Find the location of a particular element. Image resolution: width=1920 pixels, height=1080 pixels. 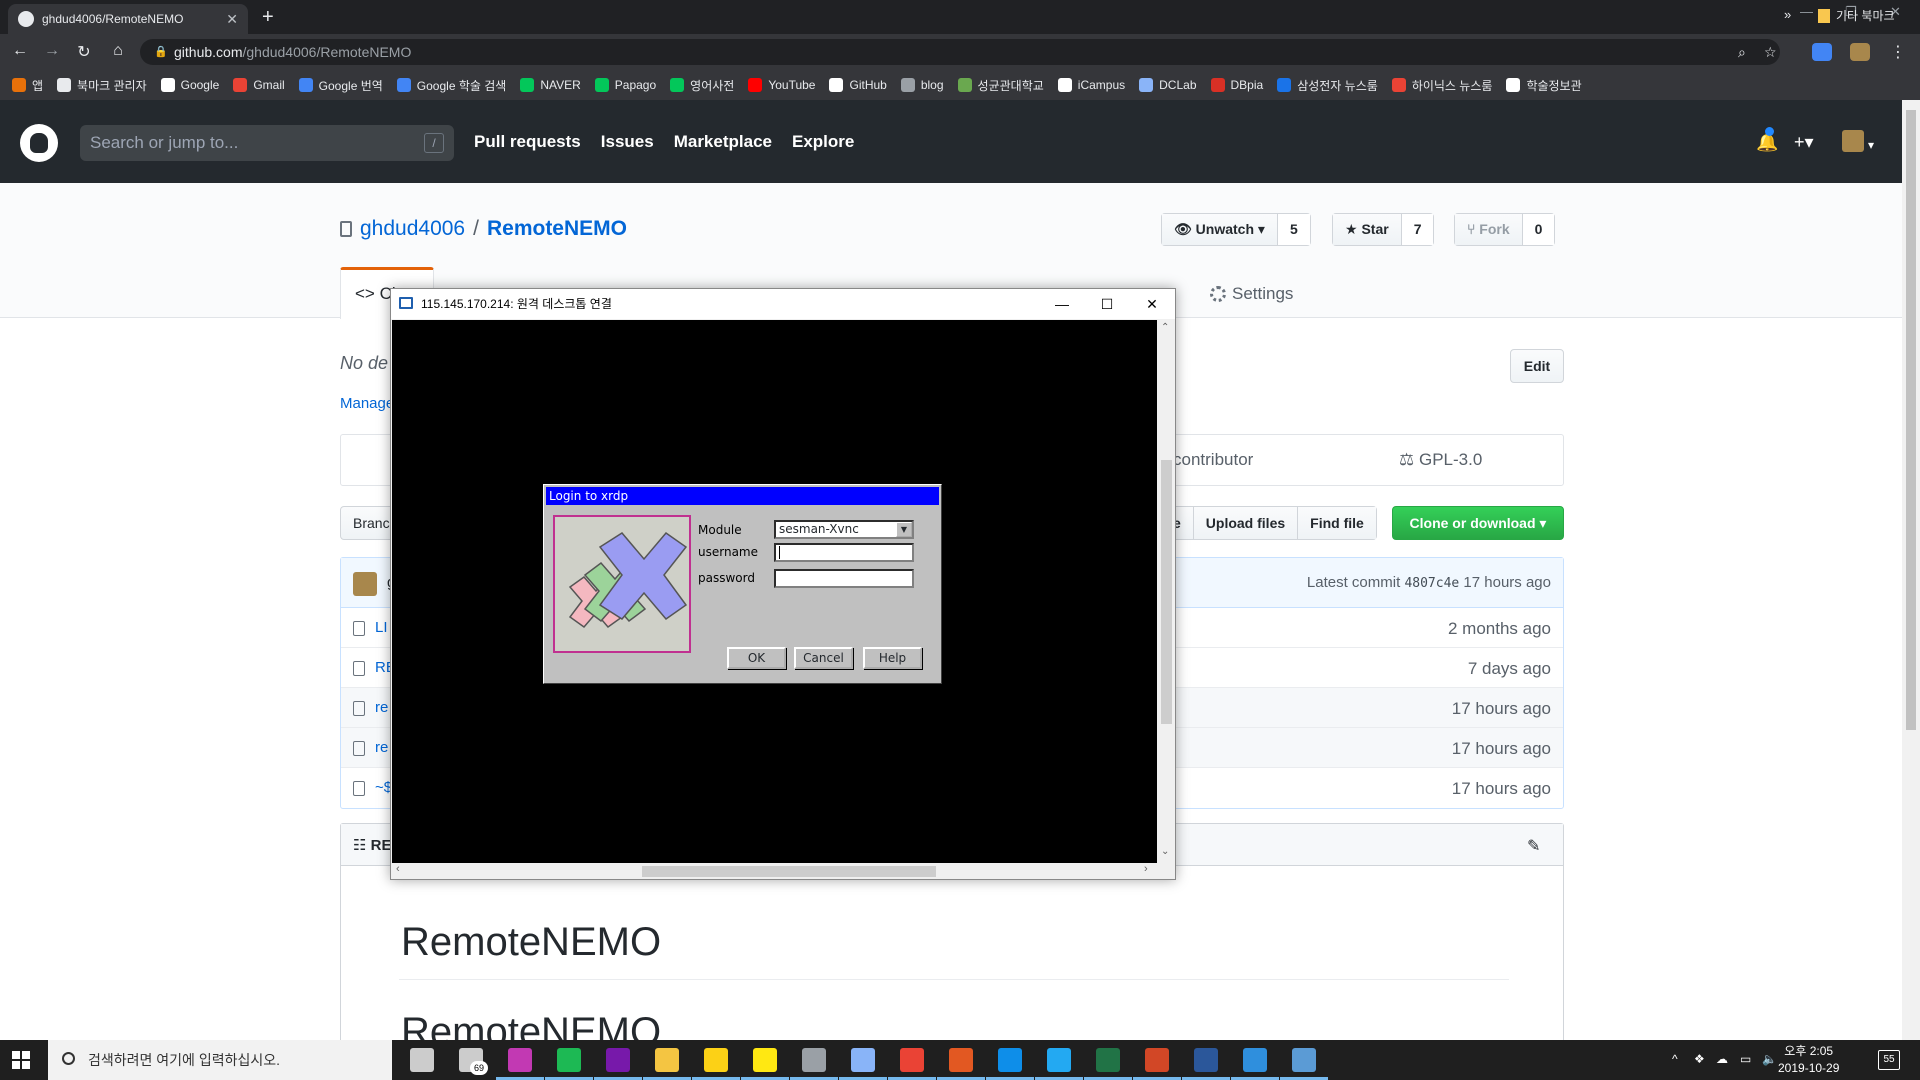

excel-icon is located at coordinates (1108, 1060).